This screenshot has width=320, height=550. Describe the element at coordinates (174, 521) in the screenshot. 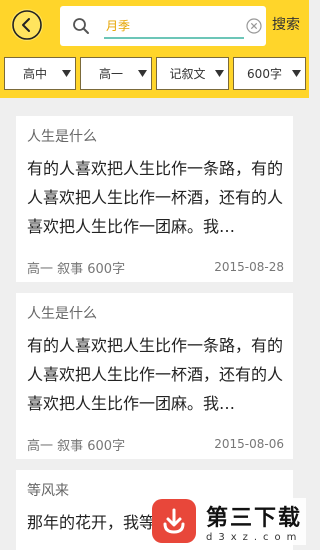

I see `download-logo-icon` at that location.